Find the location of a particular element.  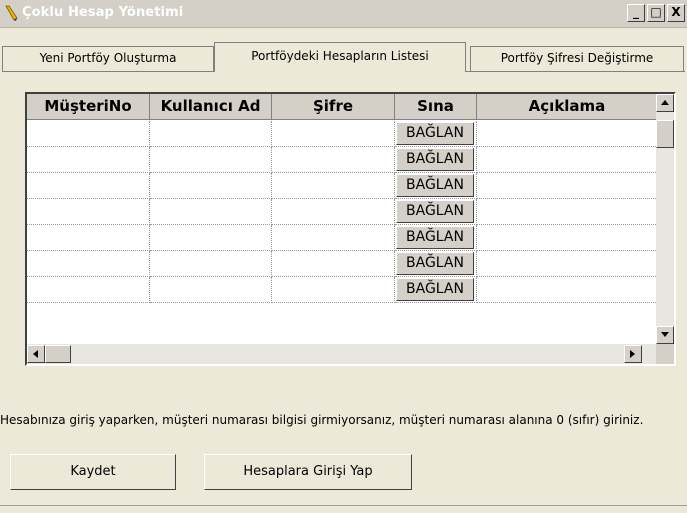

scroll-up-button is located at coordinates (665, 103).